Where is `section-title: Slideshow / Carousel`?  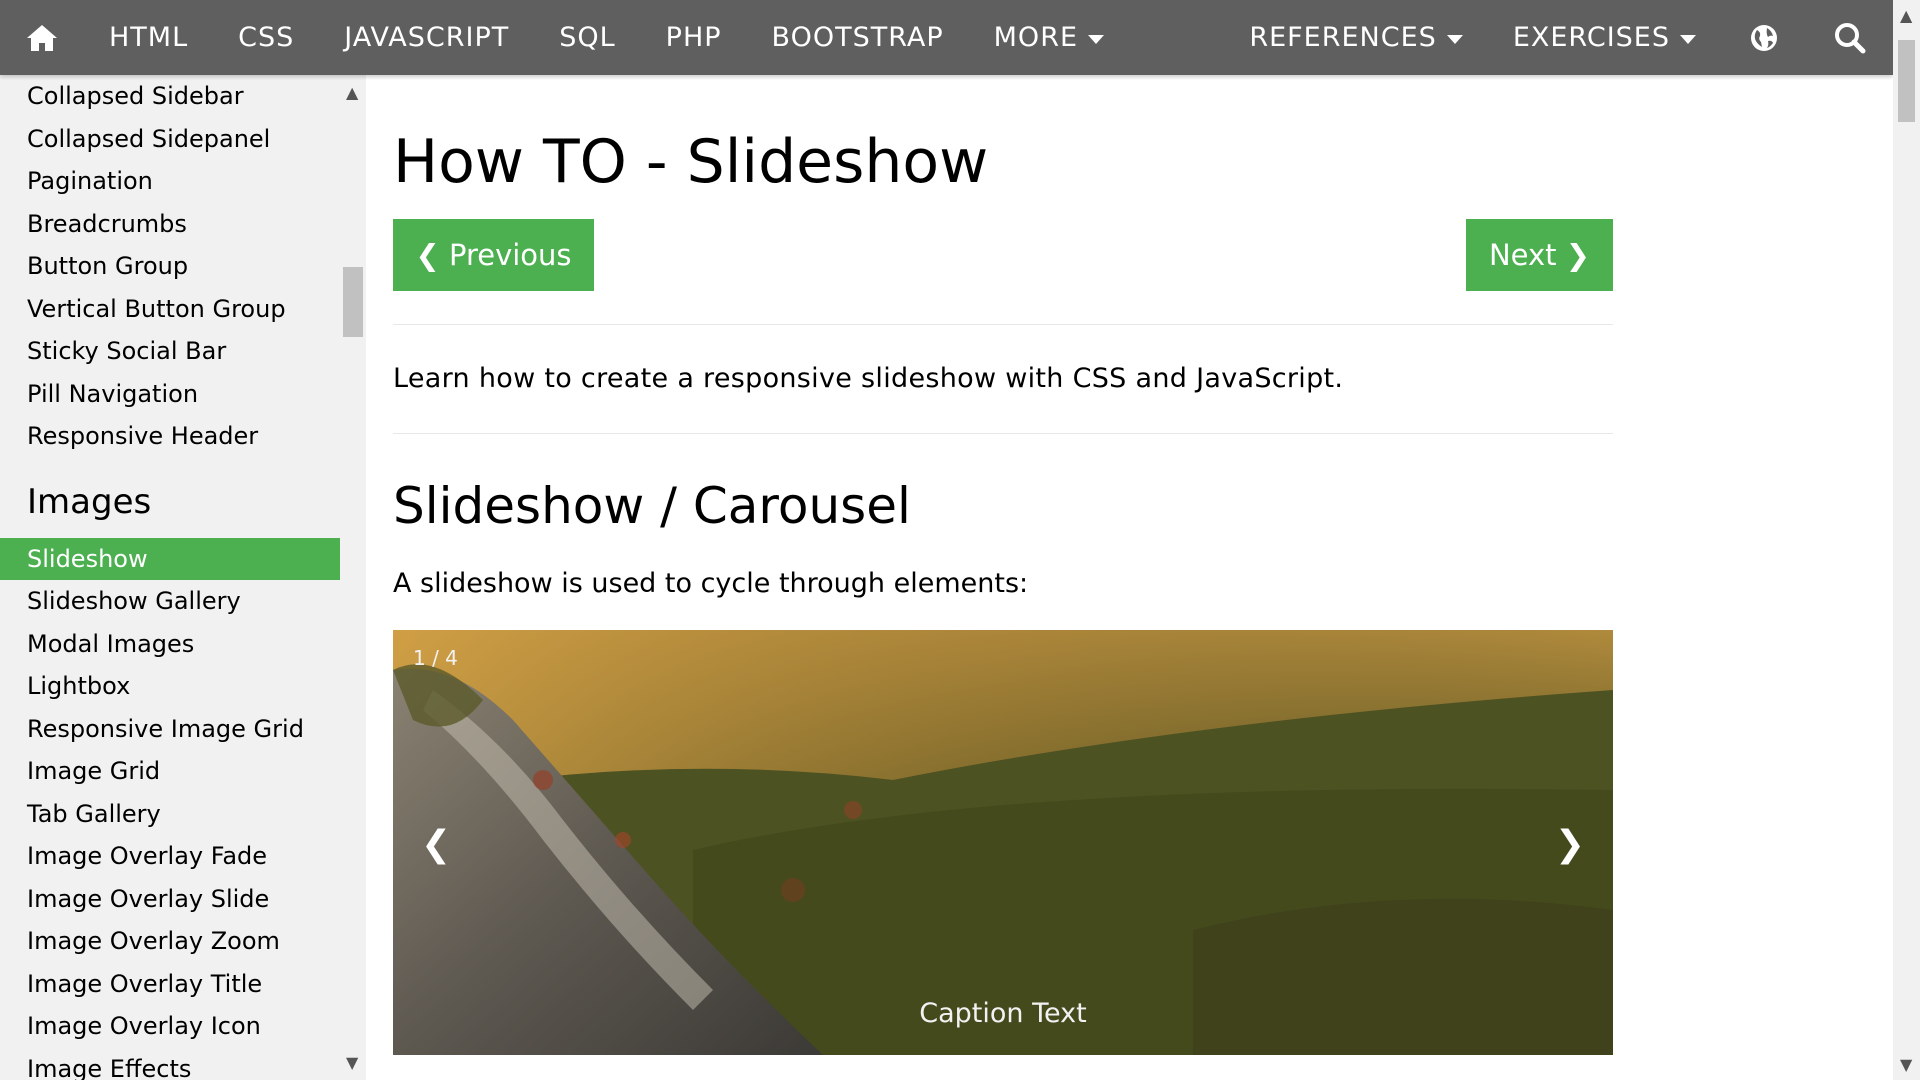
section-title: Slideshow / Carousel is located at coordinates (652, 506).